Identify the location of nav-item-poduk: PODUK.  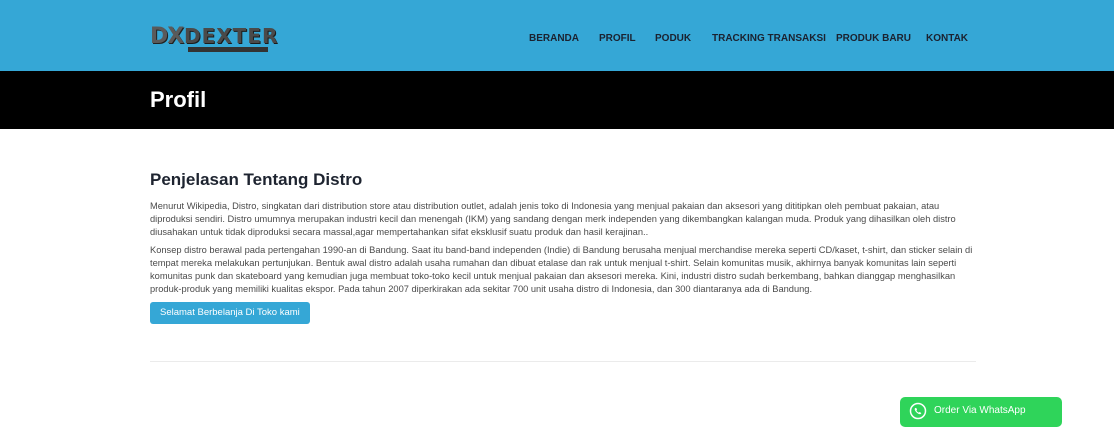
(673, 38).